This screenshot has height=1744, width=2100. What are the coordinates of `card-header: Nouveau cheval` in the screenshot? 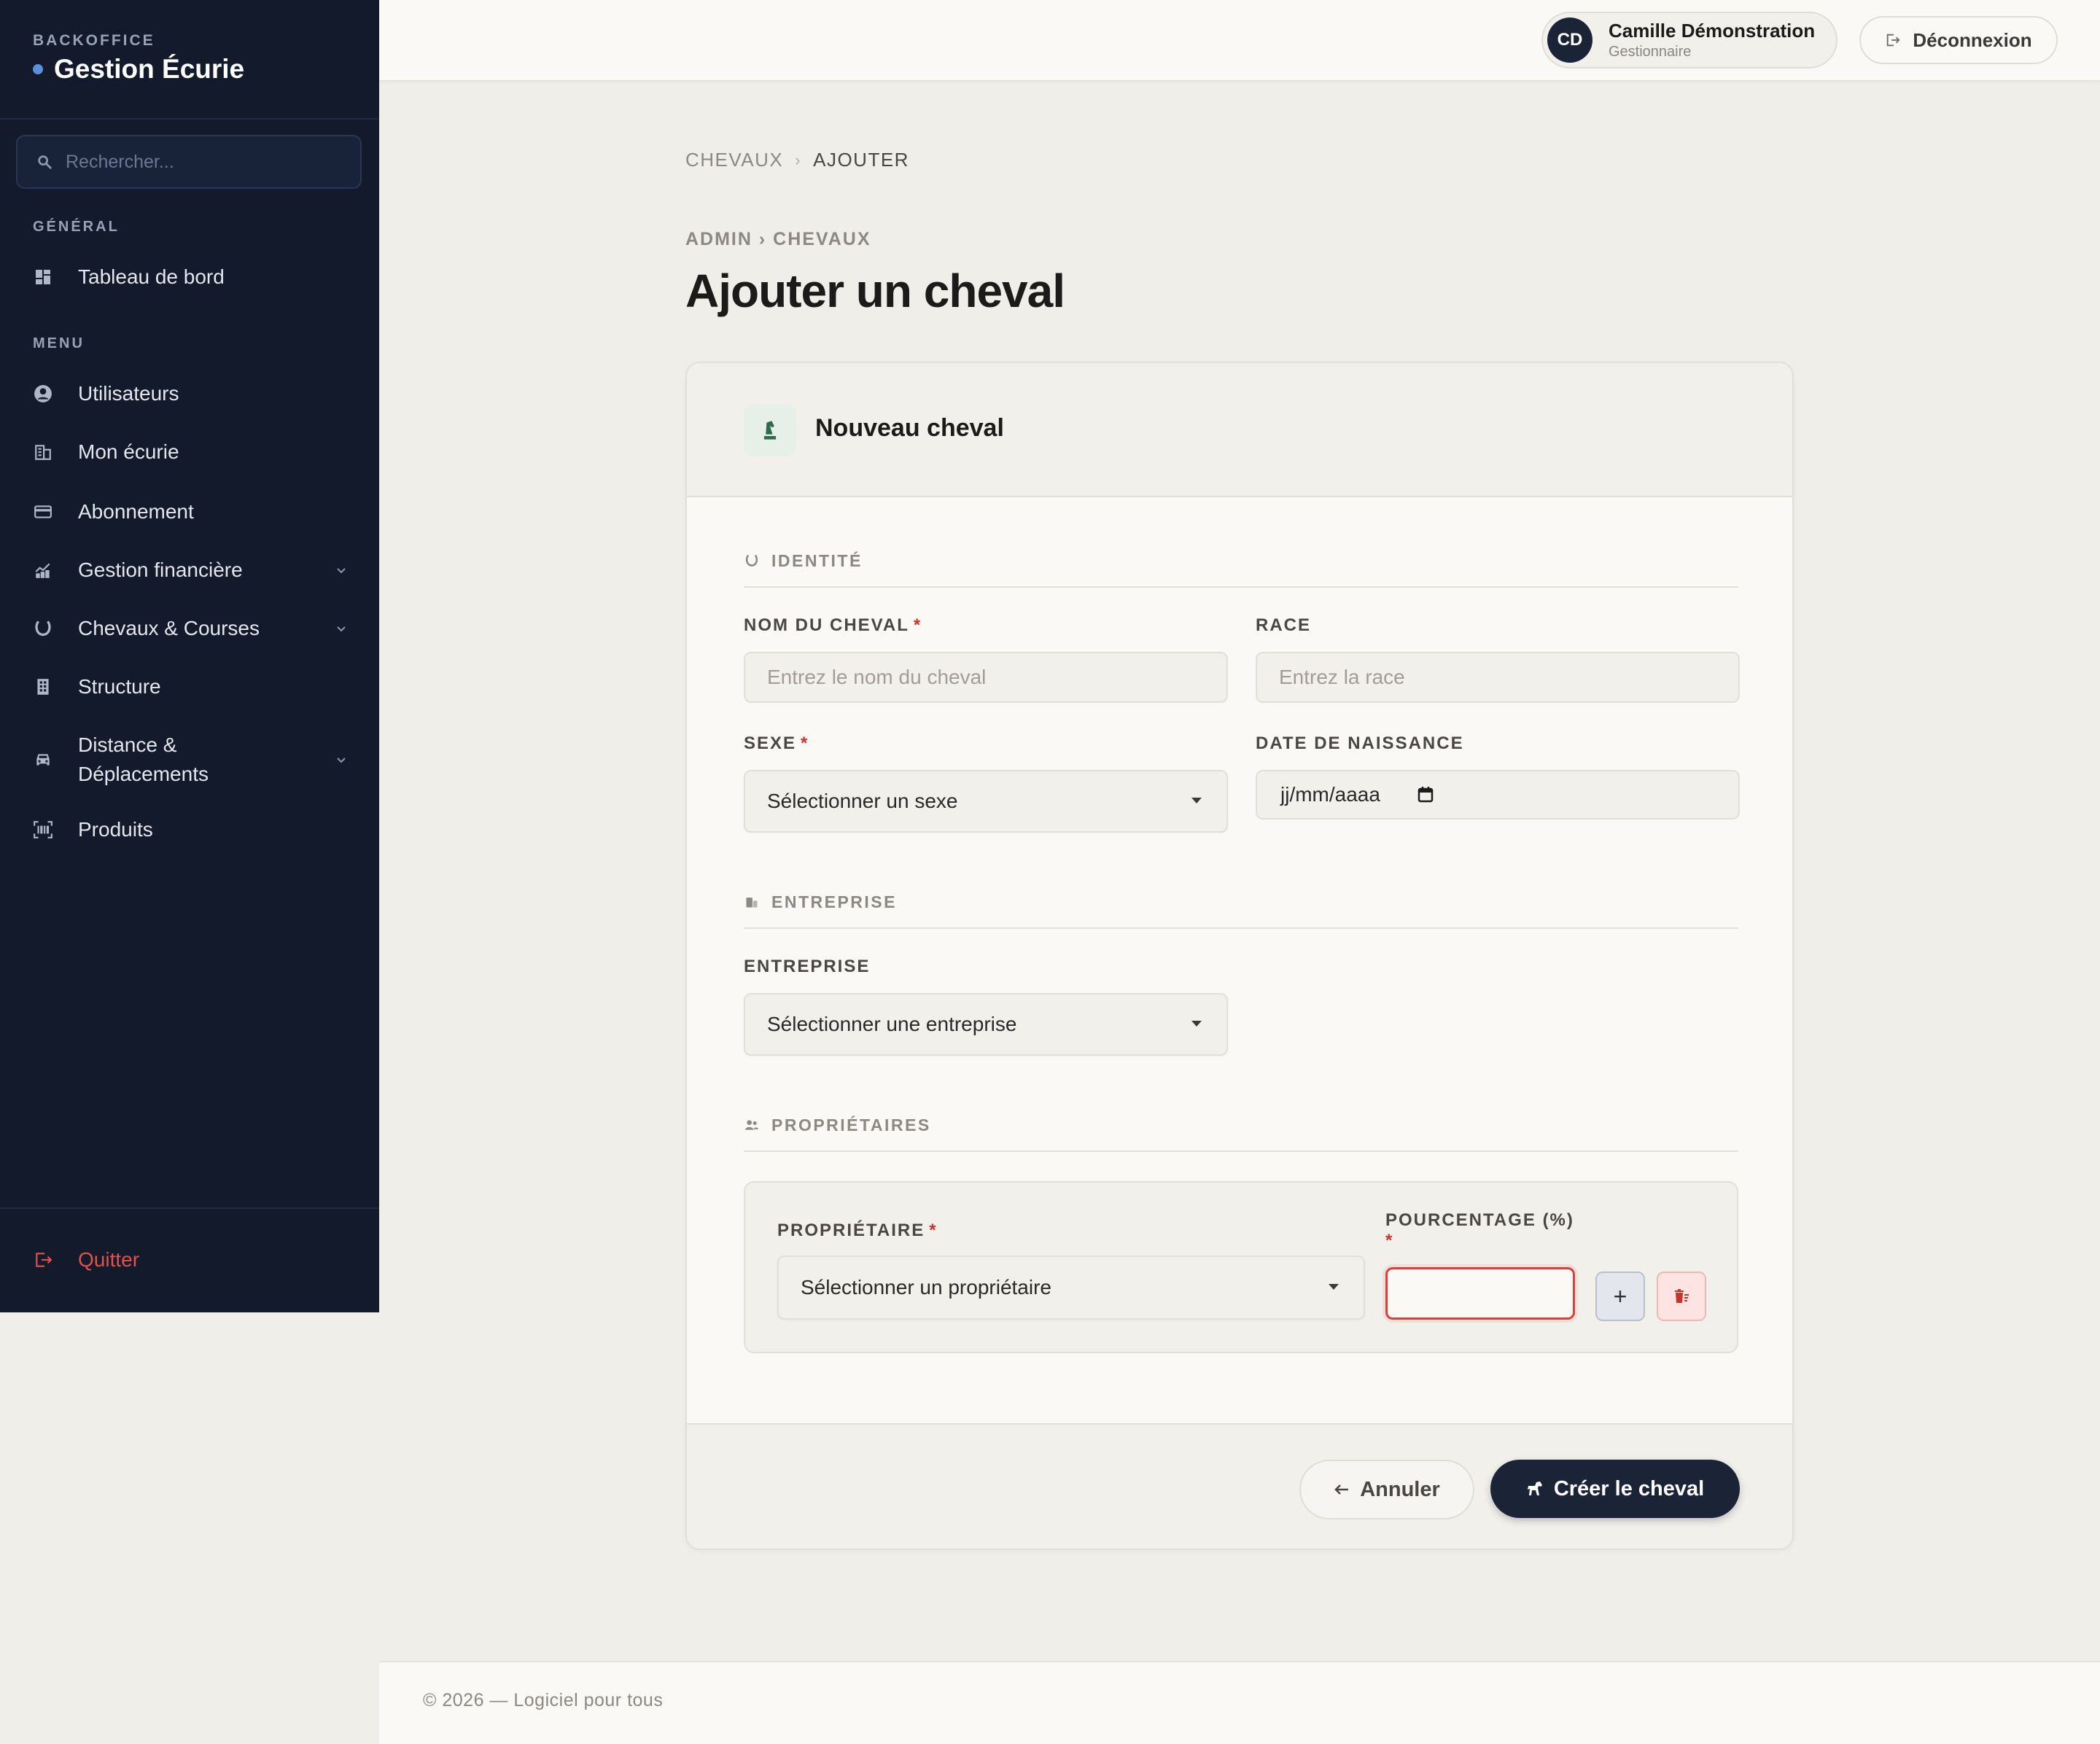 It's located at (1239, 430).